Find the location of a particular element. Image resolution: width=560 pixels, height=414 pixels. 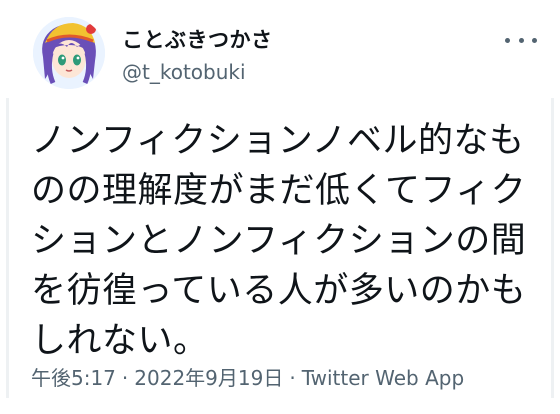

tweet-metadata: 午後5:17 · 2022年9月19日 · Twitter Web App is located at coordinates (247, 378).